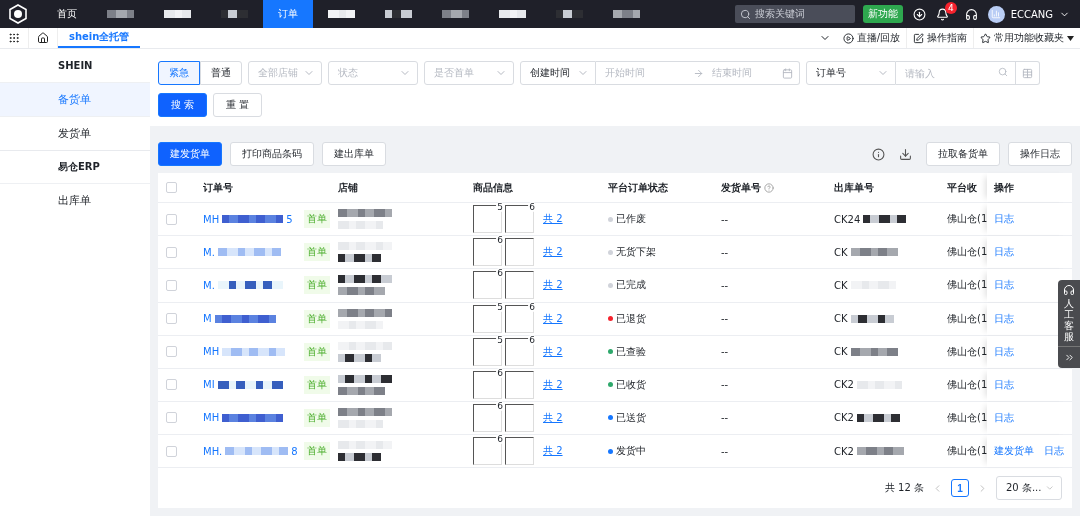 This screenshot has height=516, width=1080. What do you see at coordinates (947, 38) in the screenshot?
I see `toolbar-link: 操作指南` at bounding box center [947, 38].